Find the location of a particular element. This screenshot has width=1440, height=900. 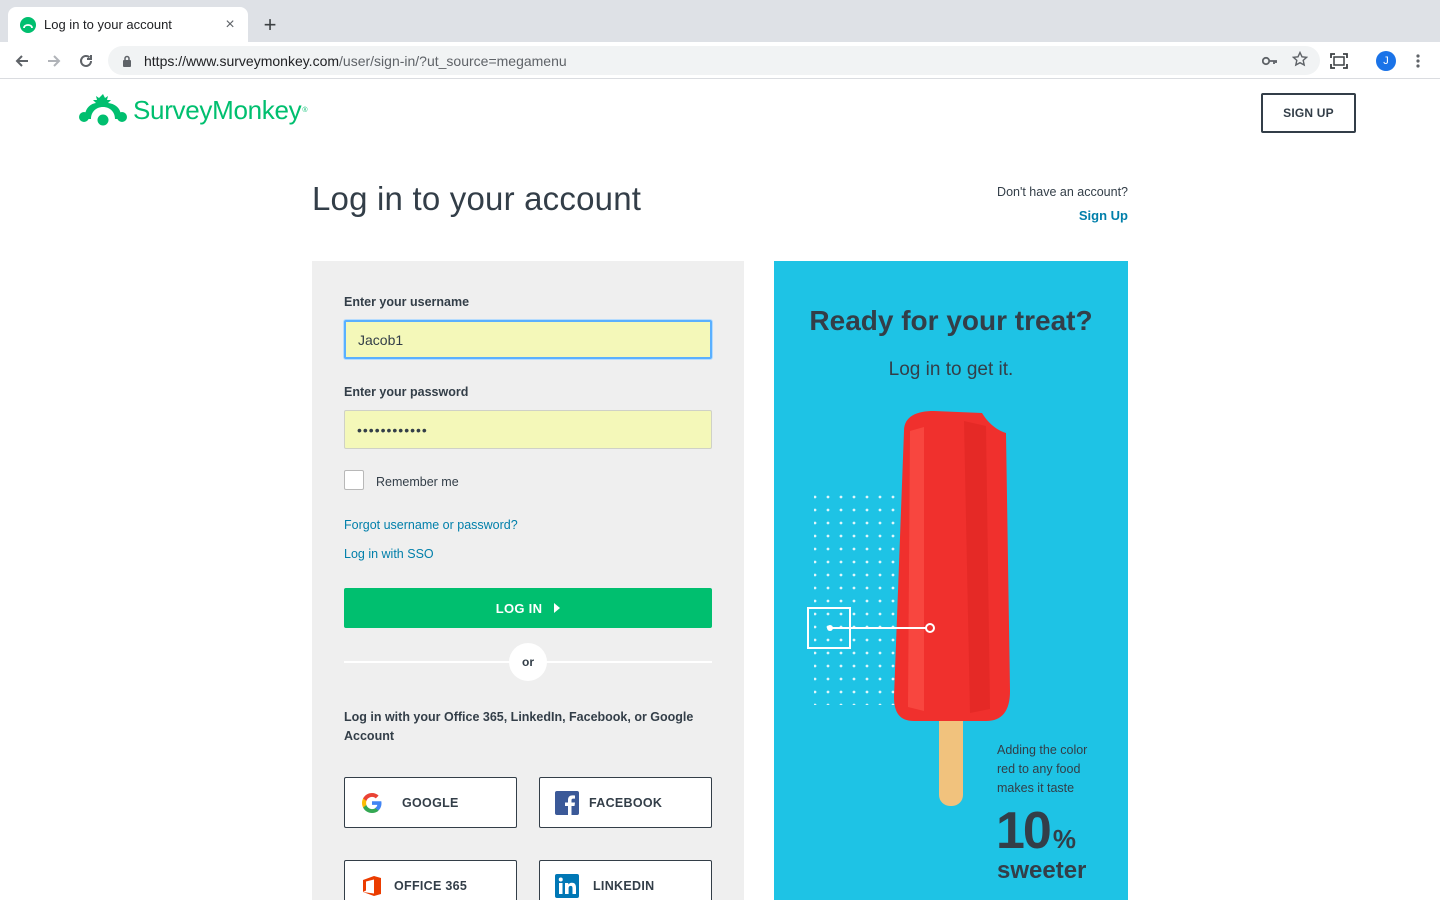

logo-registered-mark: ® is located at coordinates (305, 110).